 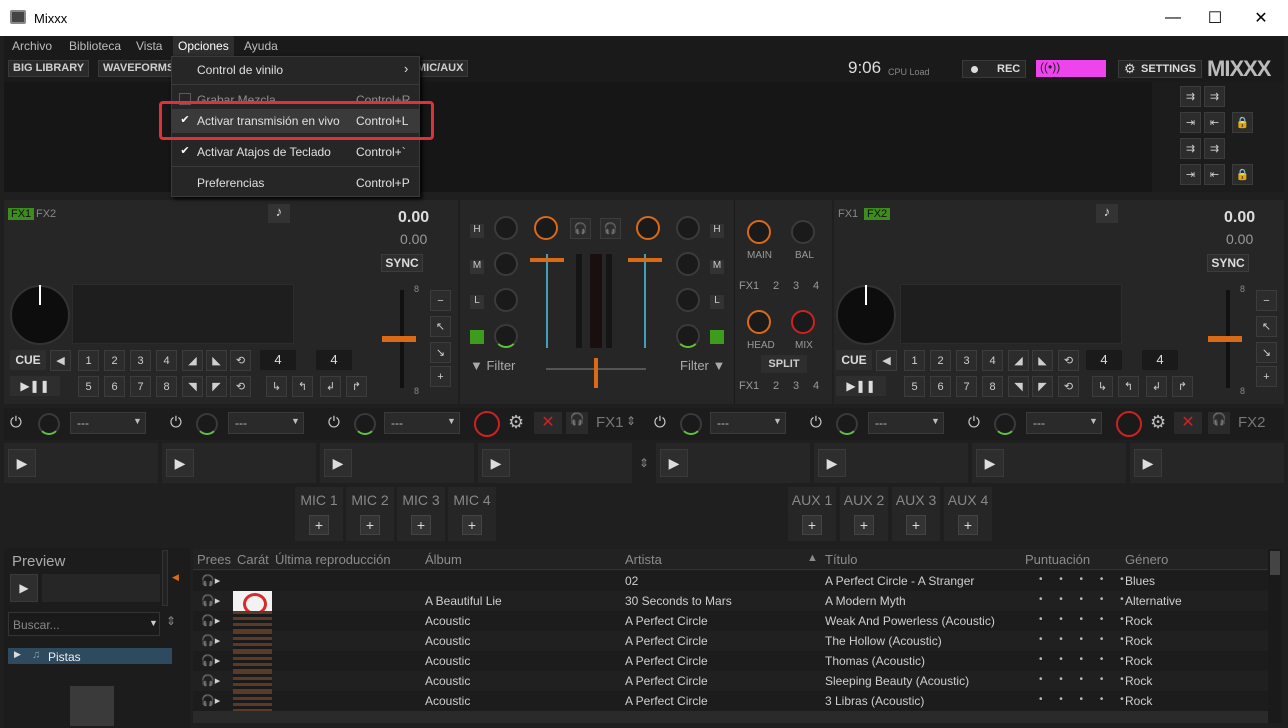 I want to click on col-last-played: Última reproducción, so click(x=333, y=559).